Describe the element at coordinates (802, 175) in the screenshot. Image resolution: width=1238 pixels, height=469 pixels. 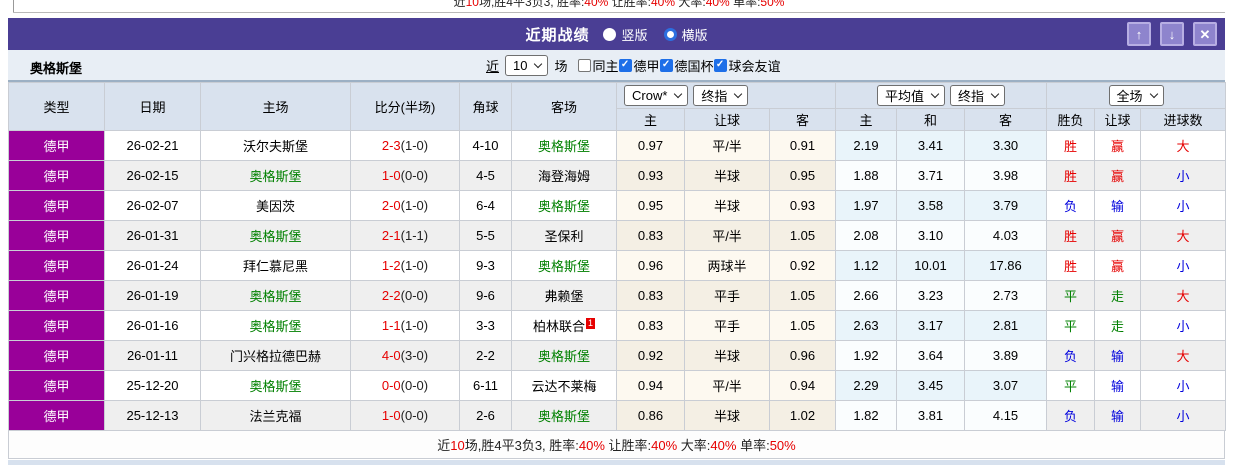
I see `cell-ah-away-odds: 0.95` at that location.